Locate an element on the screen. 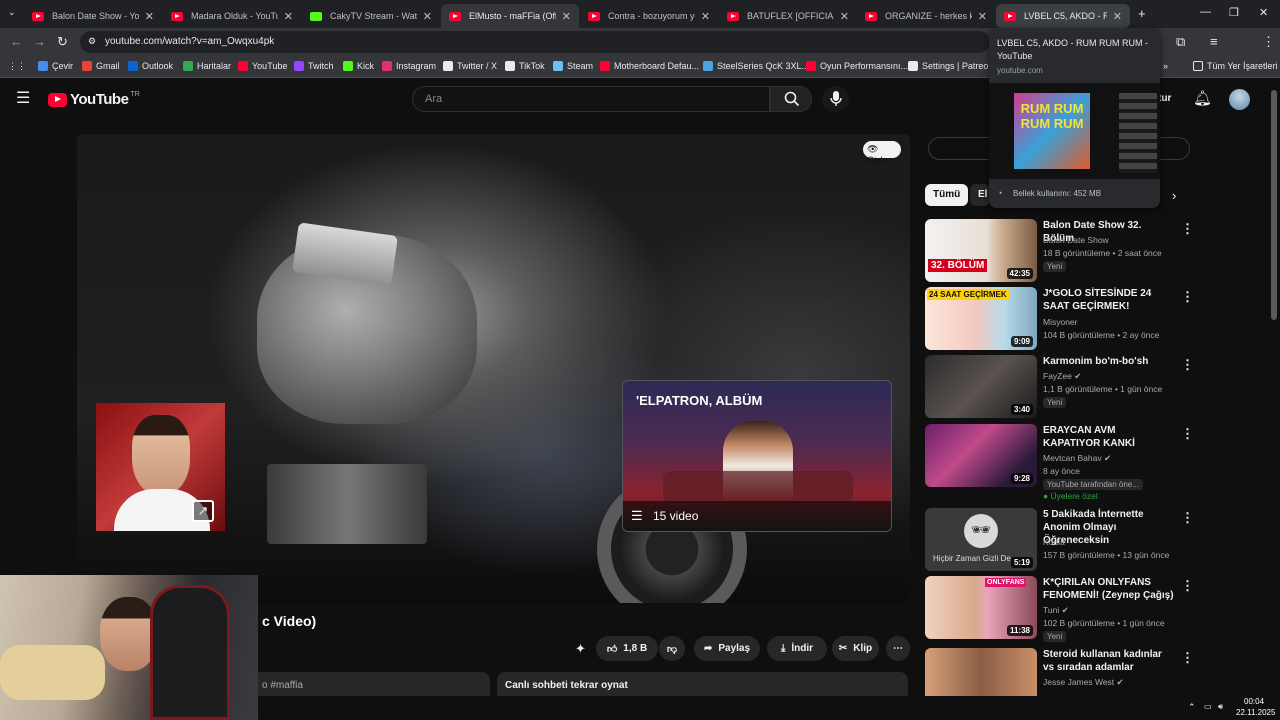 This screenshot has width=1280, height=720. volume-icon: 🔊︎ is located at coordinates (1220, 707).